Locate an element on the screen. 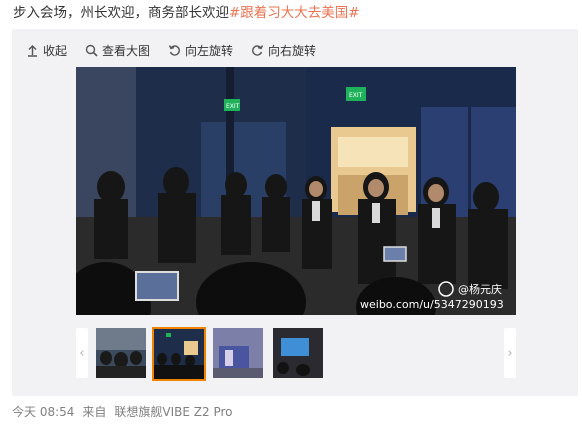 This screenshot has height=426, width=582. next-thumbnail-button: › is located at coordinates (510, 353).